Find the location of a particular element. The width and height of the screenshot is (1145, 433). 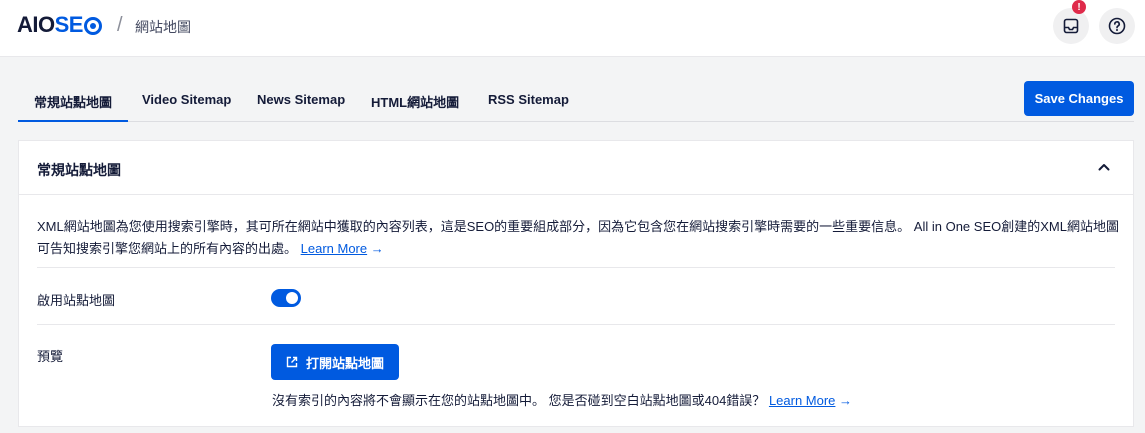

note-text: 沒有索引的內容將不會顯示在您的站點地圖中。 您是否碰到空白站點地圖或404錯誤？ is located at coordinates (519, 400).